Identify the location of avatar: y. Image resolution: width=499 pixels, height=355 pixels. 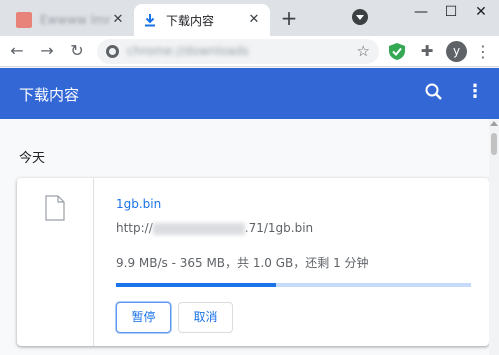
(456, 51).